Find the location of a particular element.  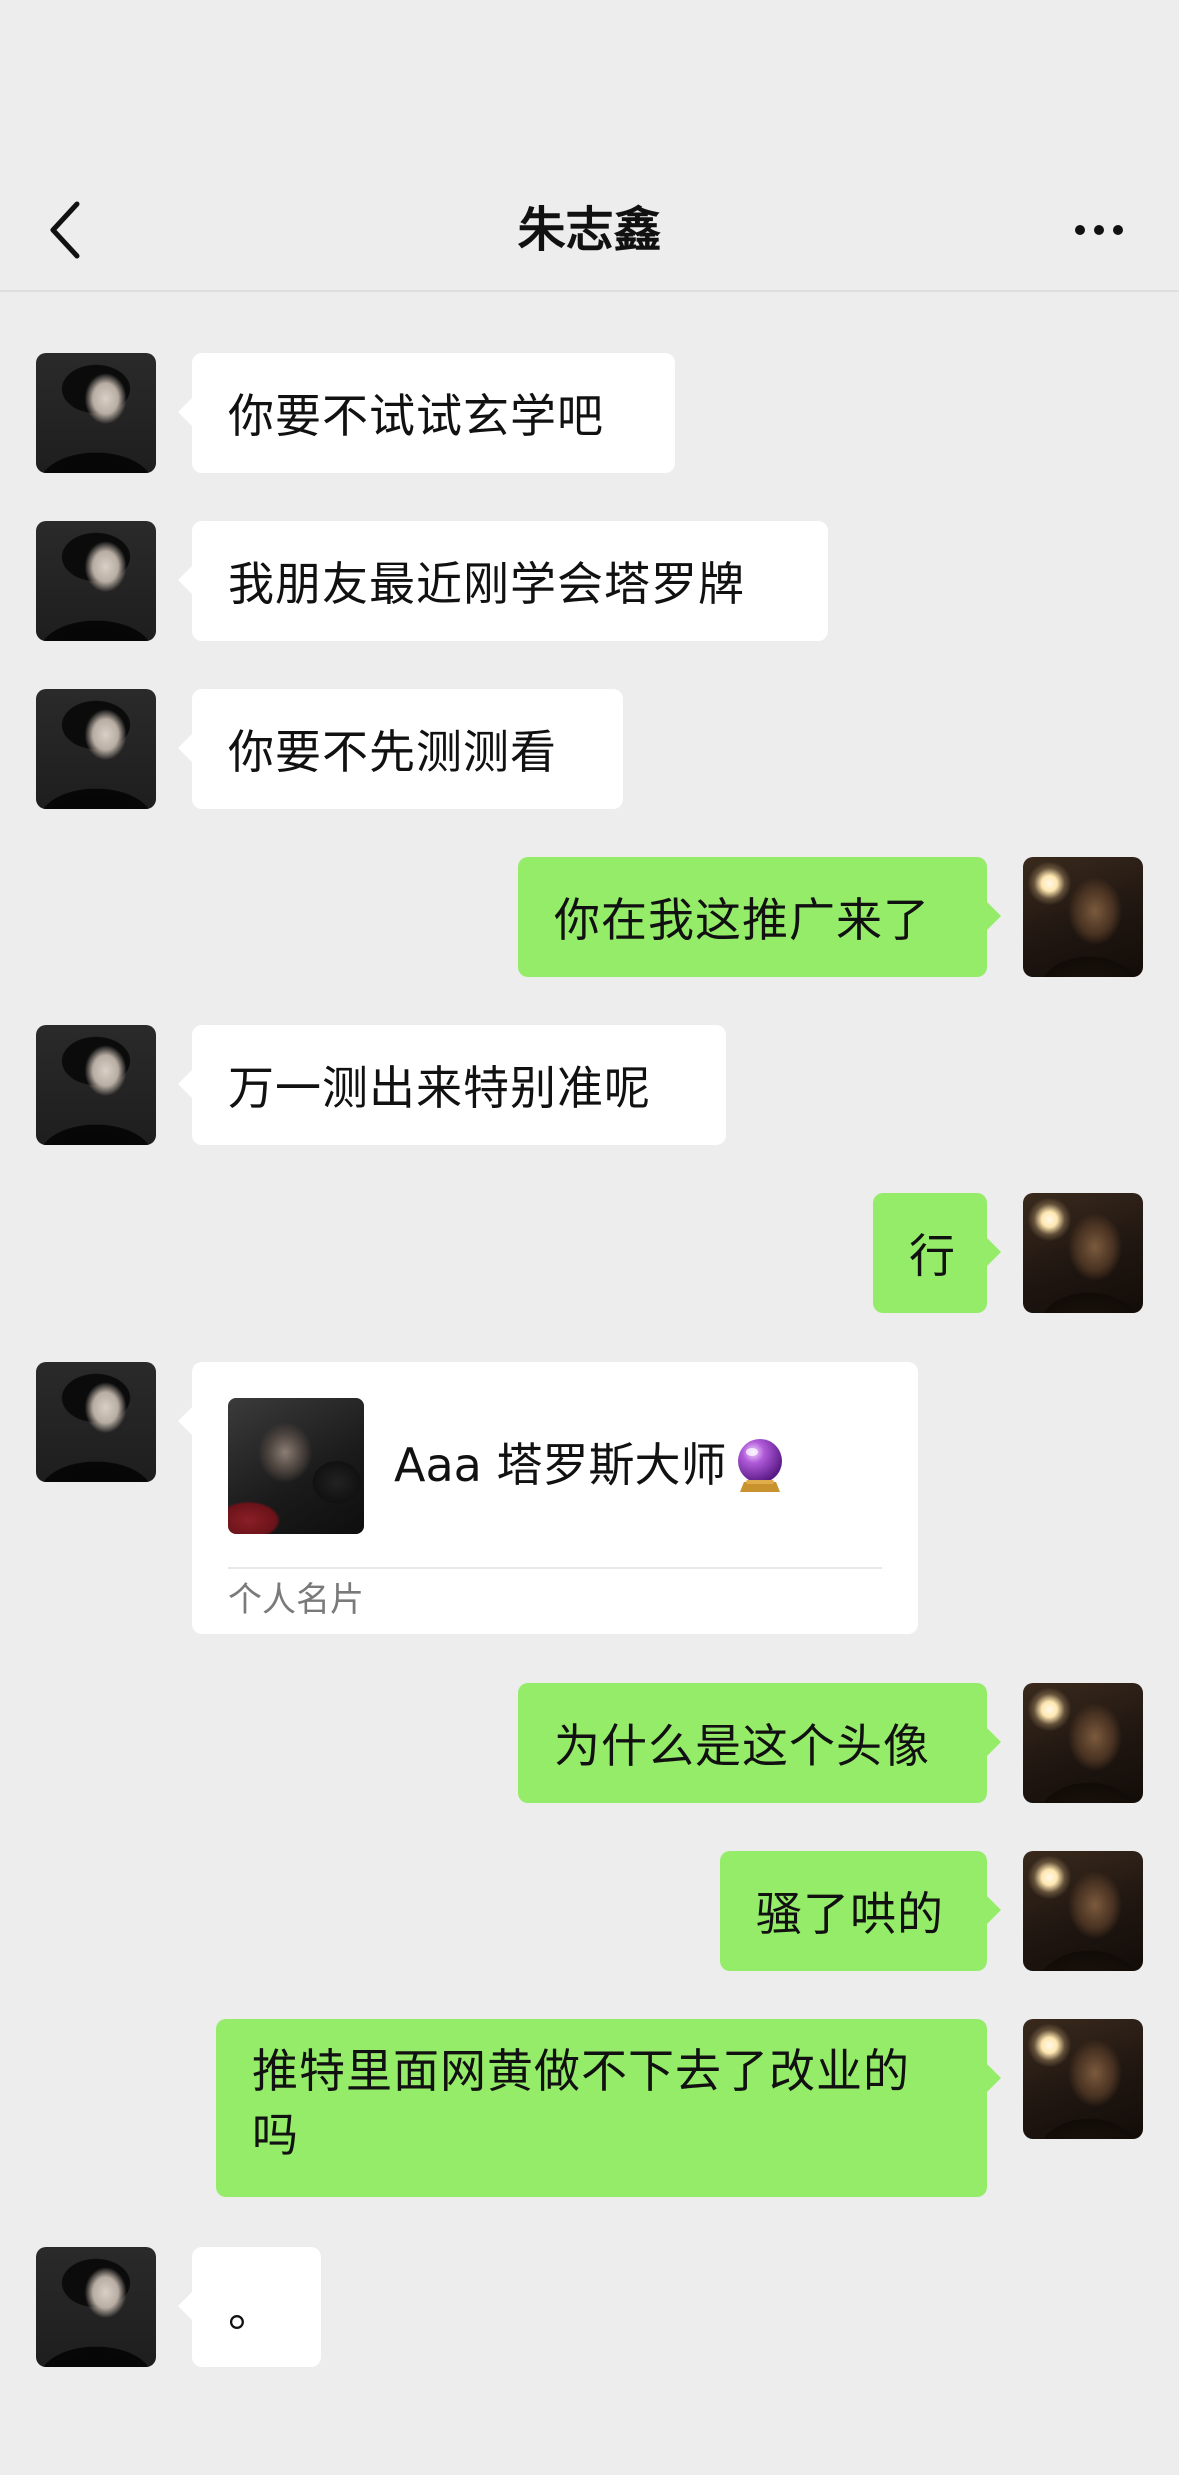

message-bubble: 你要不先测测看 is located at coordinates (400, 749).